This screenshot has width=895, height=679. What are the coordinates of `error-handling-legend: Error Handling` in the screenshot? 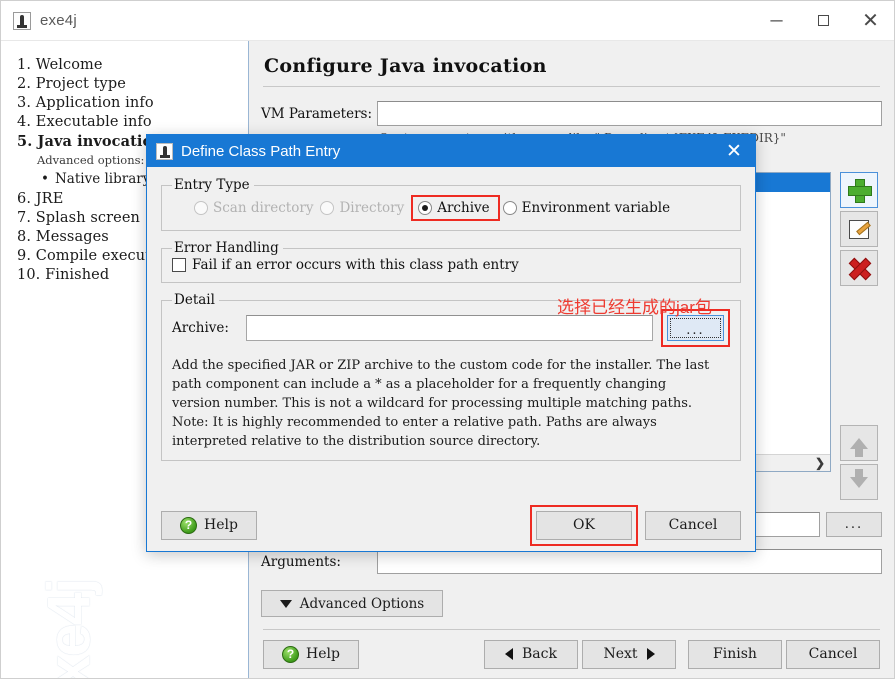 It's located at (226, 248).